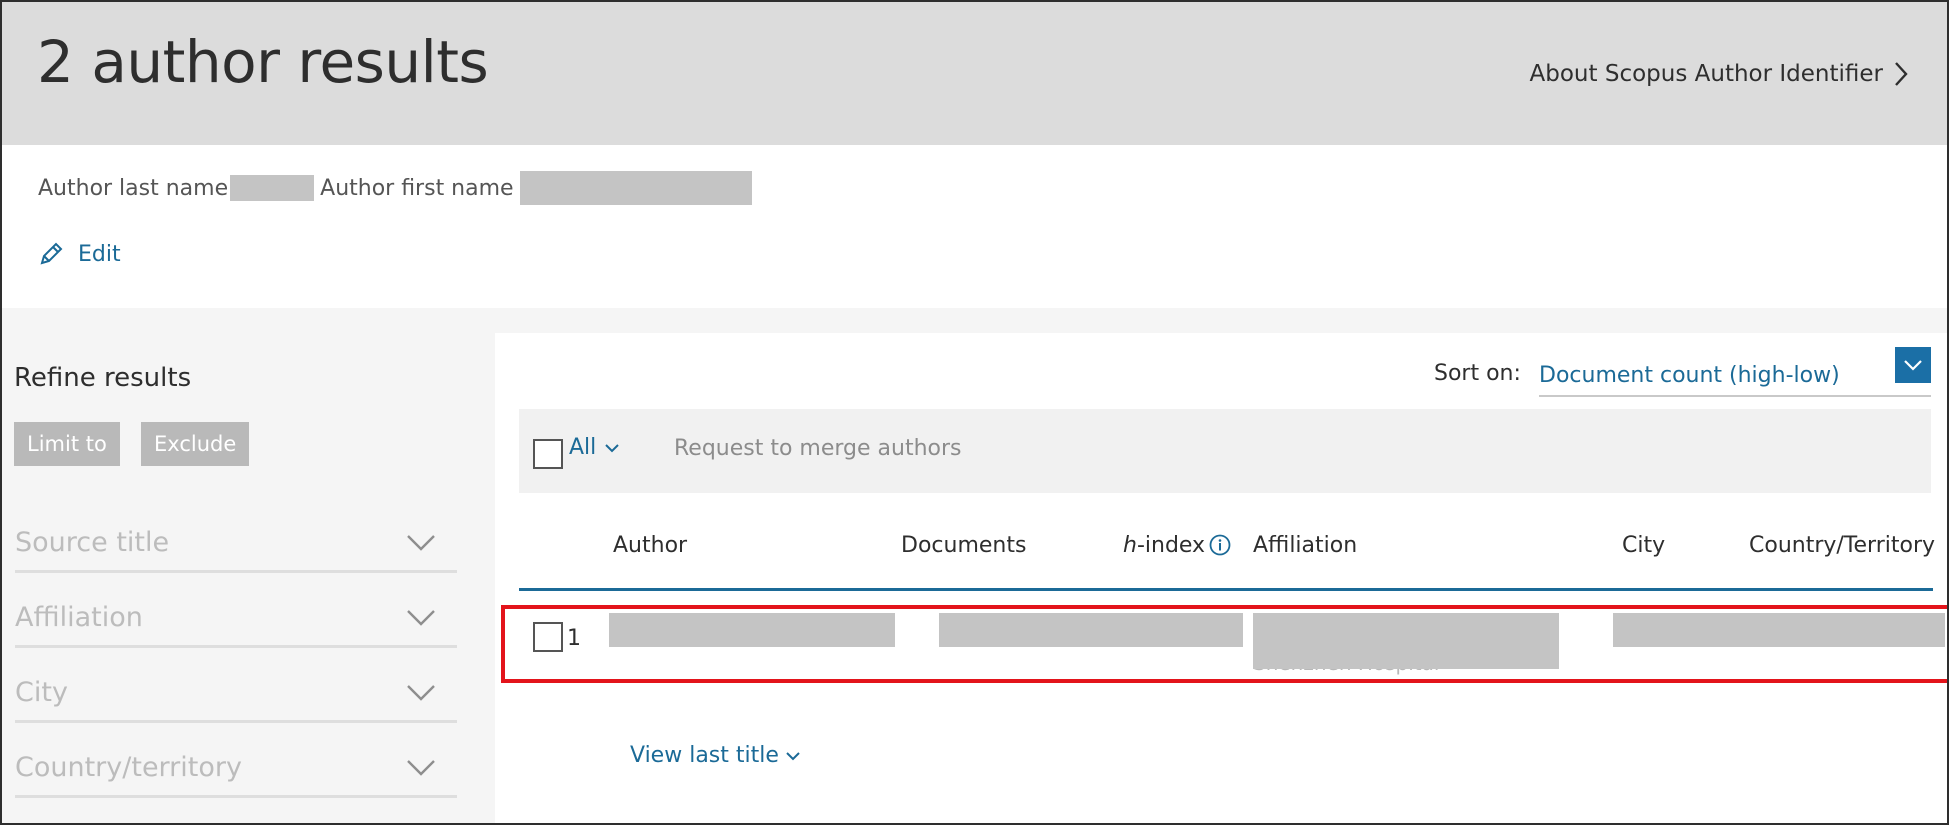 This screenshot has width=1949, height=825. I want to click on about-author-identifier-link: About Scopus Author Identifier, so click(1719, 74).